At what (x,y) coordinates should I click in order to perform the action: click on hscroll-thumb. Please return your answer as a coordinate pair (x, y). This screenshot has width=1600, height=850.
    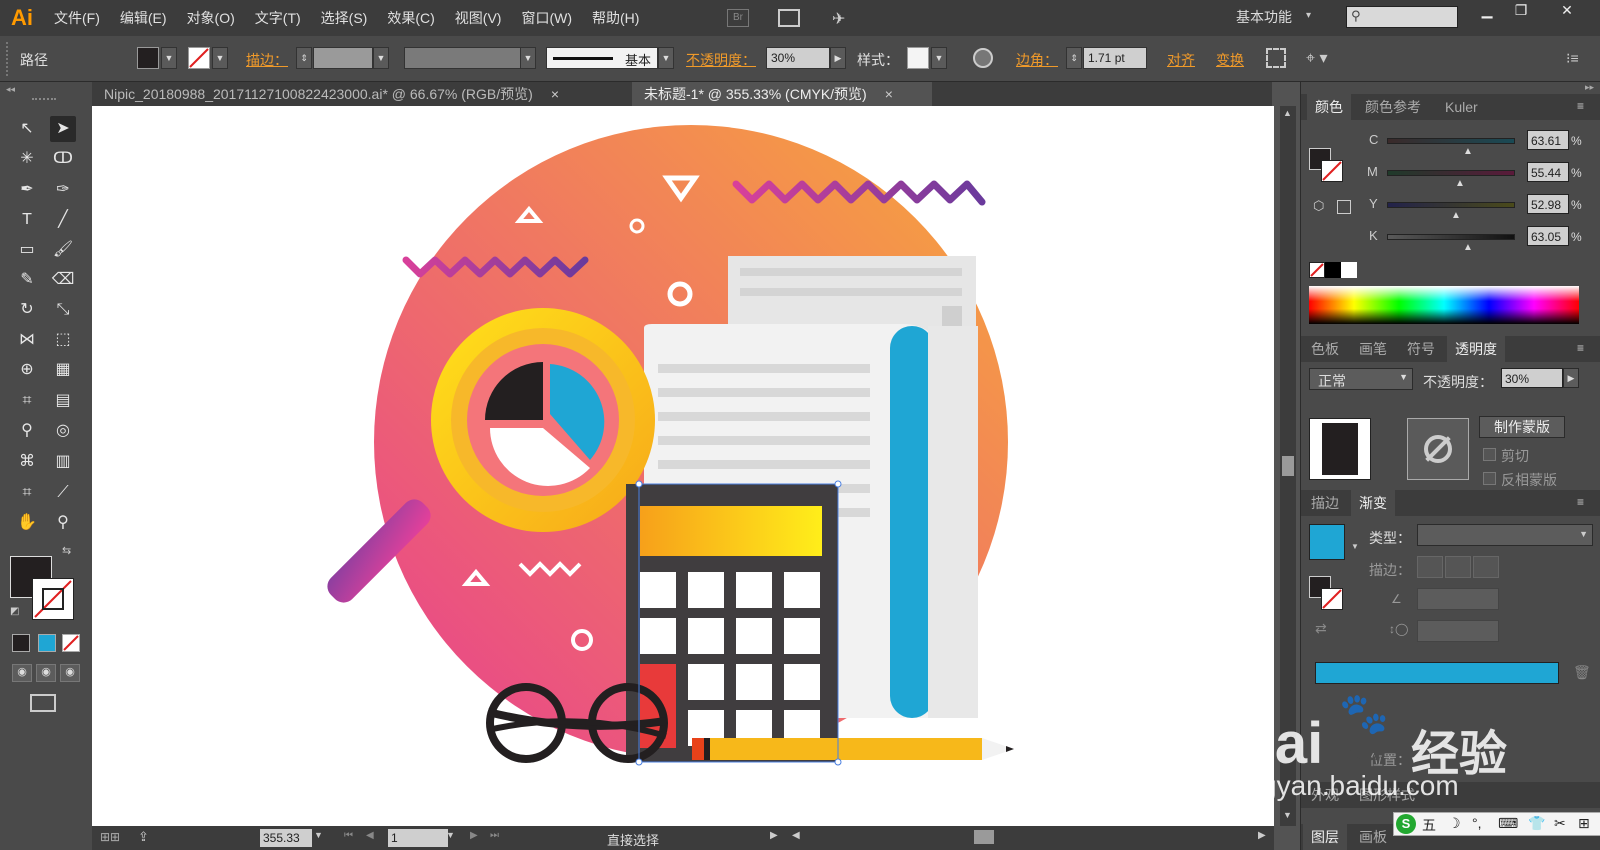
    Looking at the image, I should click on (984, 837).